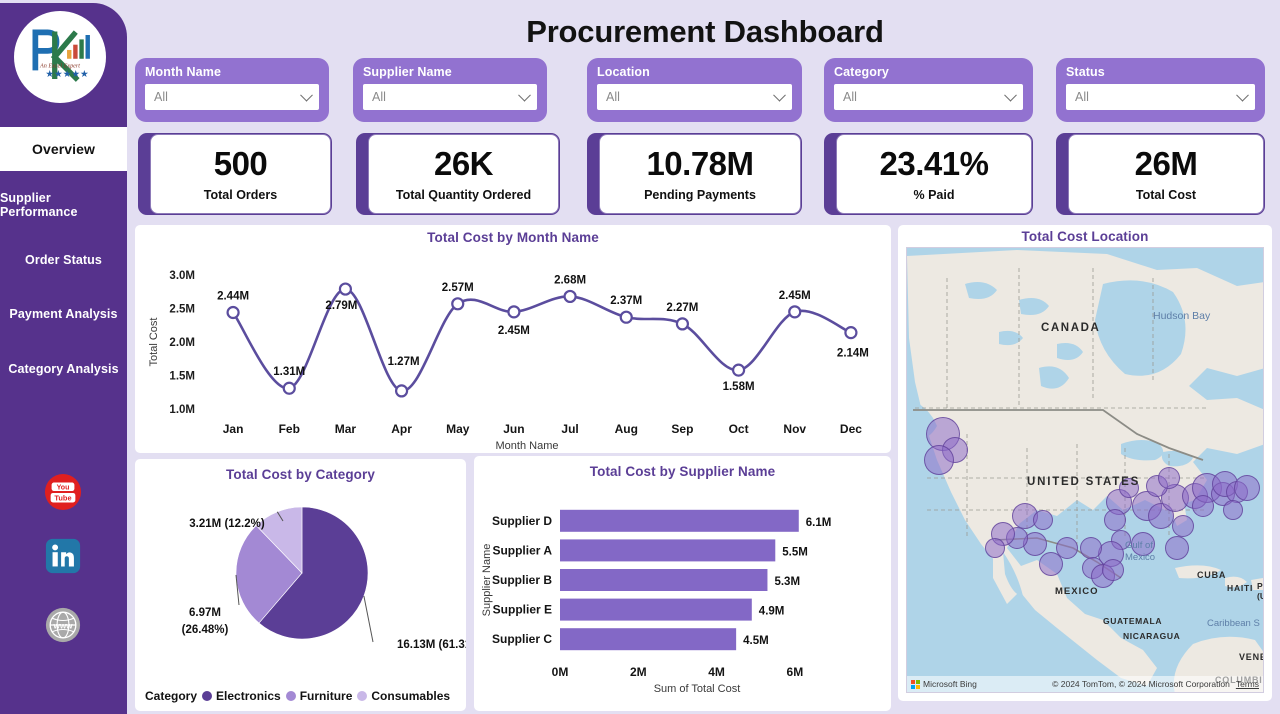  I want to click on kpi-card-percent-paid: 23.41% % Paid, so click(928, 174).